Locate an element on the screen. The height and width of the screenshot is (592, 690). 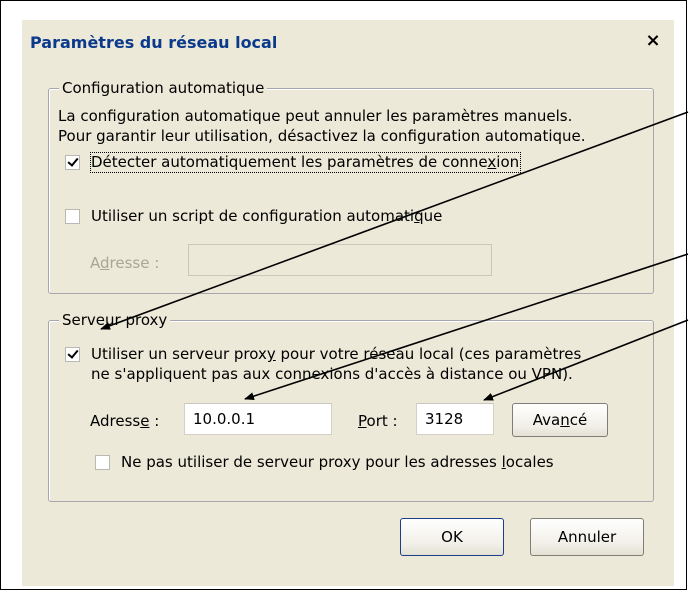
arrow-to-port is located at coordinates (586, 360).